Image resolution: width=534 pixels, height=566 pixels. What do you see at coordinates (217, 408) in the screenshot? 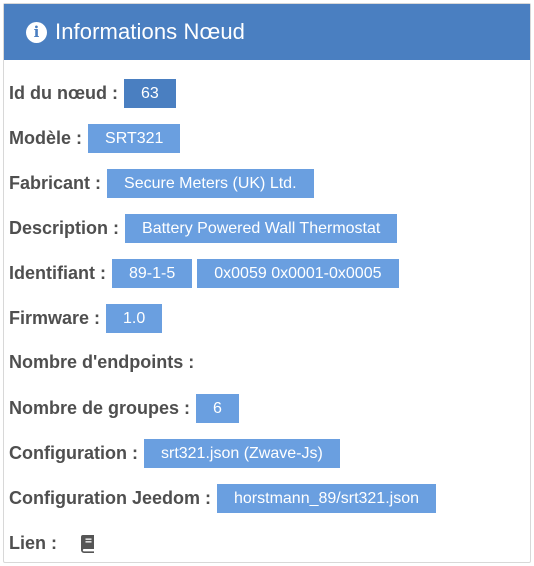
I see `groups-value: 6` at bounding box center [217, 408].